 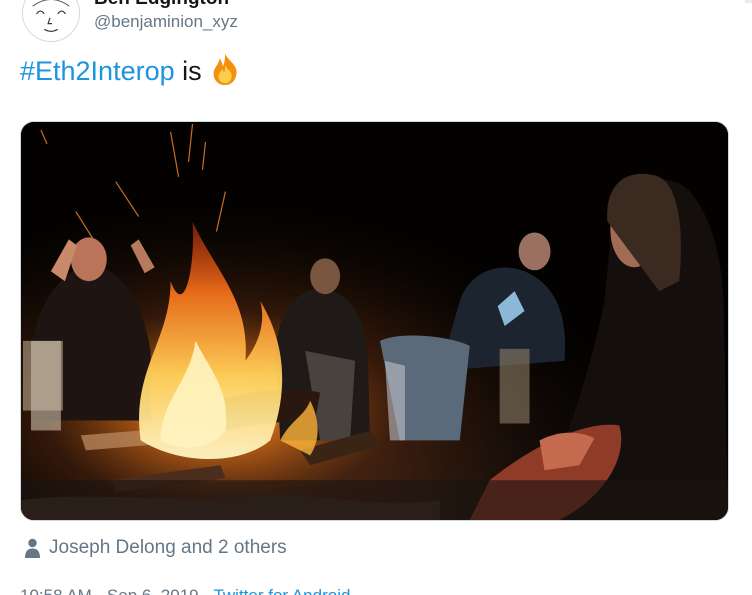 What do you see at coordinates (225, 69) in the screenshot?
I see `fire-emoji-icon` at bounding box center [225, 69].